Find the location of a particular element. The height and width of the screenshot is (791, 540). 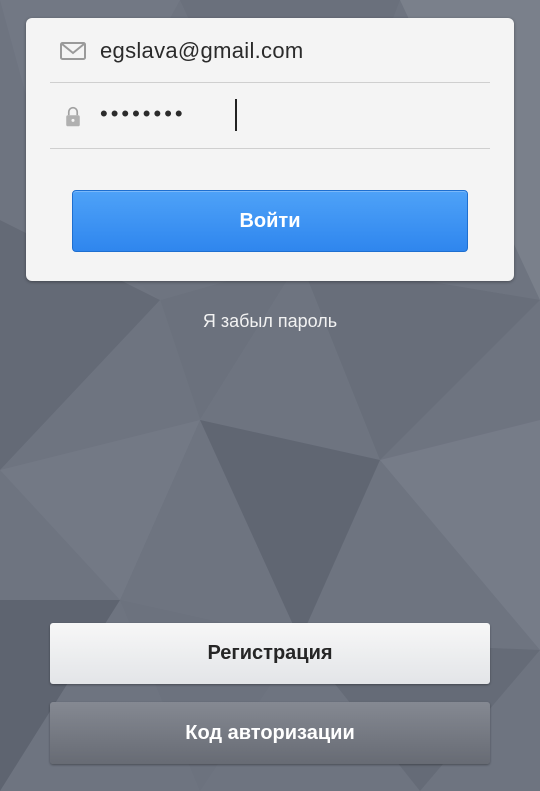

text-cursor is located at coordinates (236, 115).